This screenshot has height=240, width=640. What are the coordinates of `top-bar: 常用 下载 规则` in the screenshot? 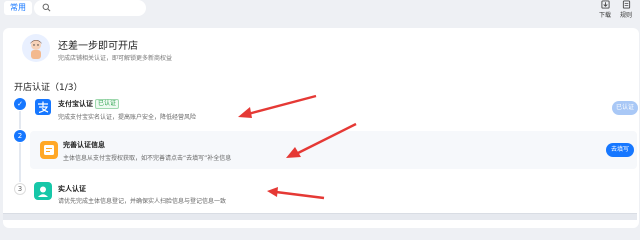 It's located at (320, 11).